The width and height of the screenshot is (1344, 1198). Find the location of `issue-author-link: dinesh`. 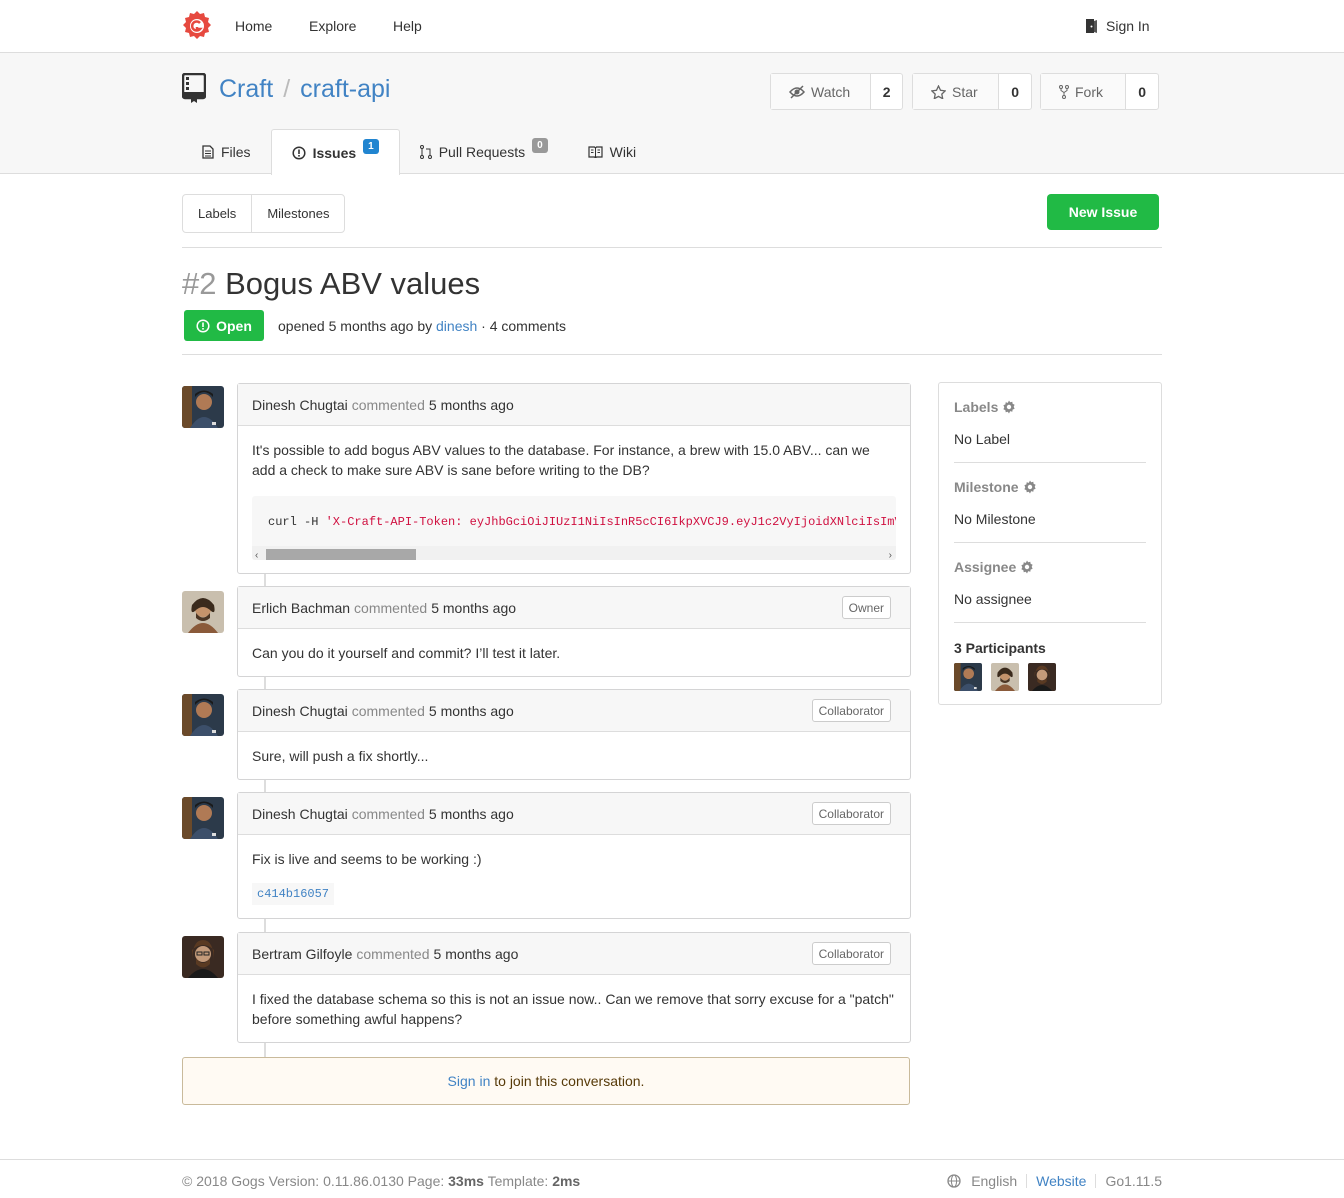

issue-author-link: dinesh is located at coordinates (456, 326).